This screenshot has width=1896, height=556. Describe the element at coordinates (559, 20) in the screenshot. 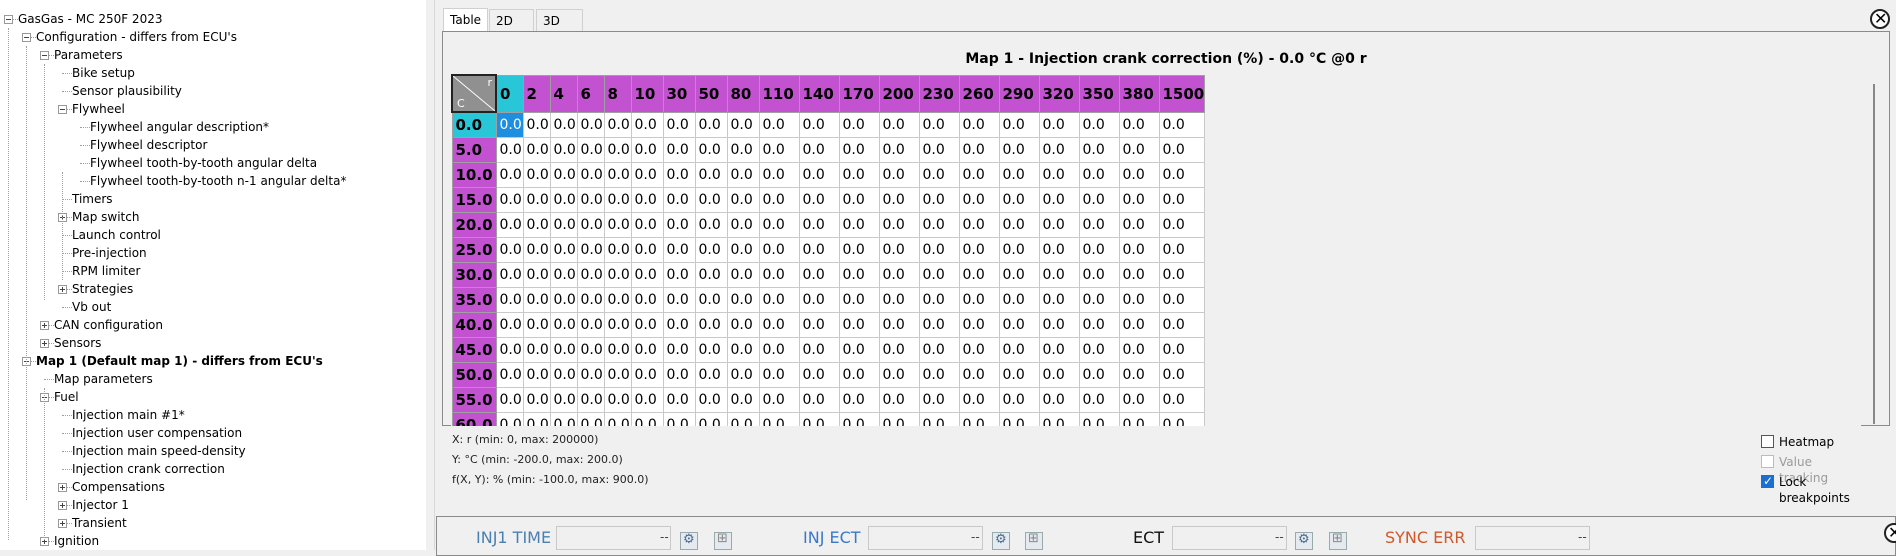

I see `tab-3d: 3D` at that location.